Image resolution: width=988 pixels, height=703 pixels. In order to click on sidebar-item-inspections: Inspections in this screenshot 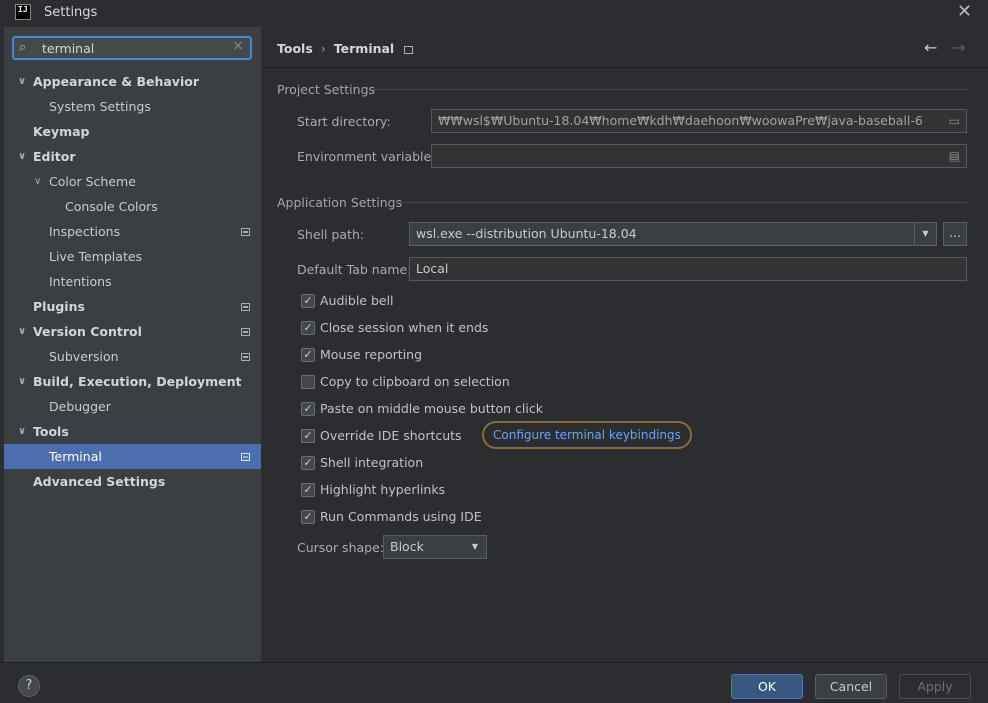, I will do `click(132, 231)`.